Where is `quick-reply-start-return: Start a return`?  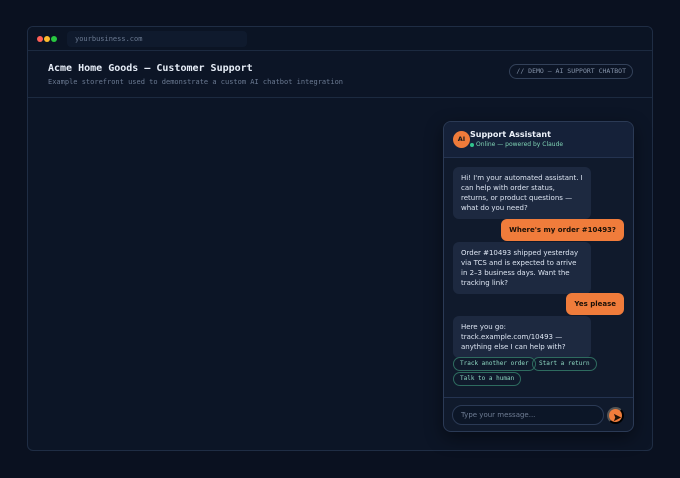
quick-reply-start-return: Start a return is located at coordinates (564, 364).